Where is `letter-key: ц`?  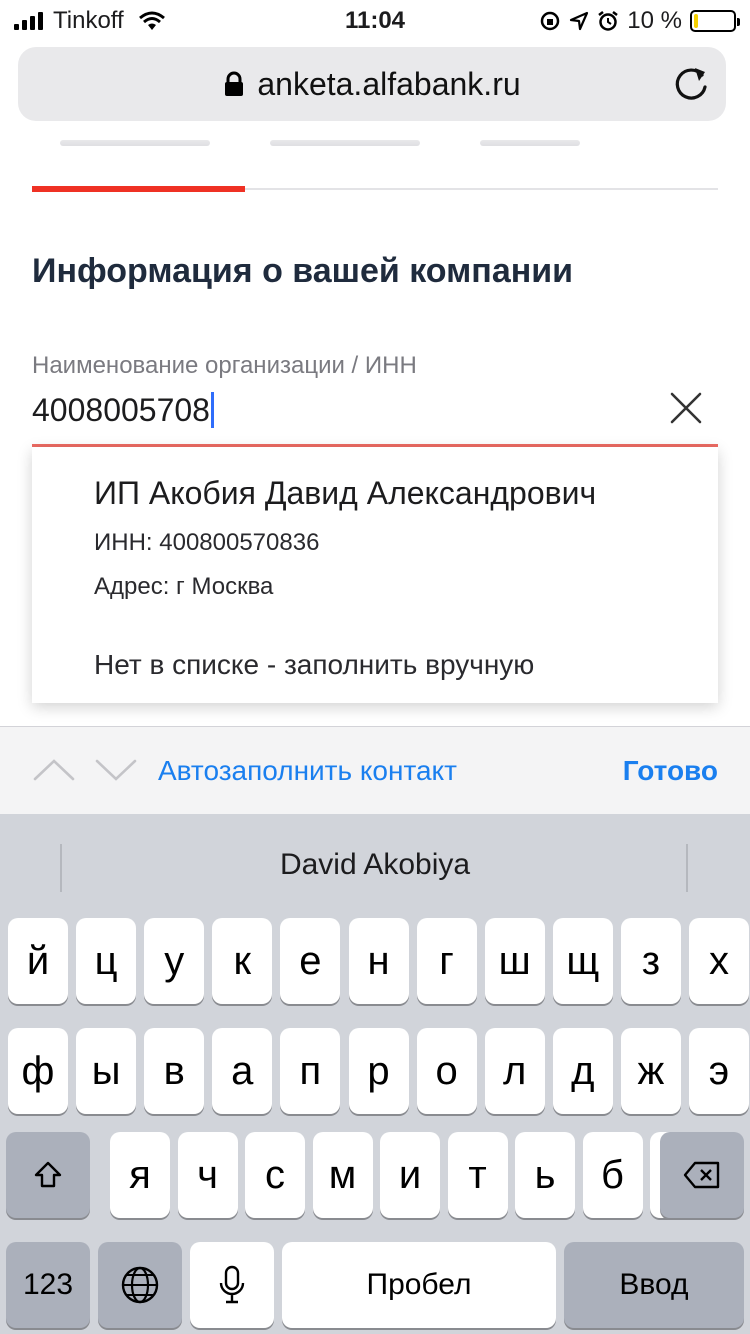
letter-key: ц is located at coordinates (106, 961).